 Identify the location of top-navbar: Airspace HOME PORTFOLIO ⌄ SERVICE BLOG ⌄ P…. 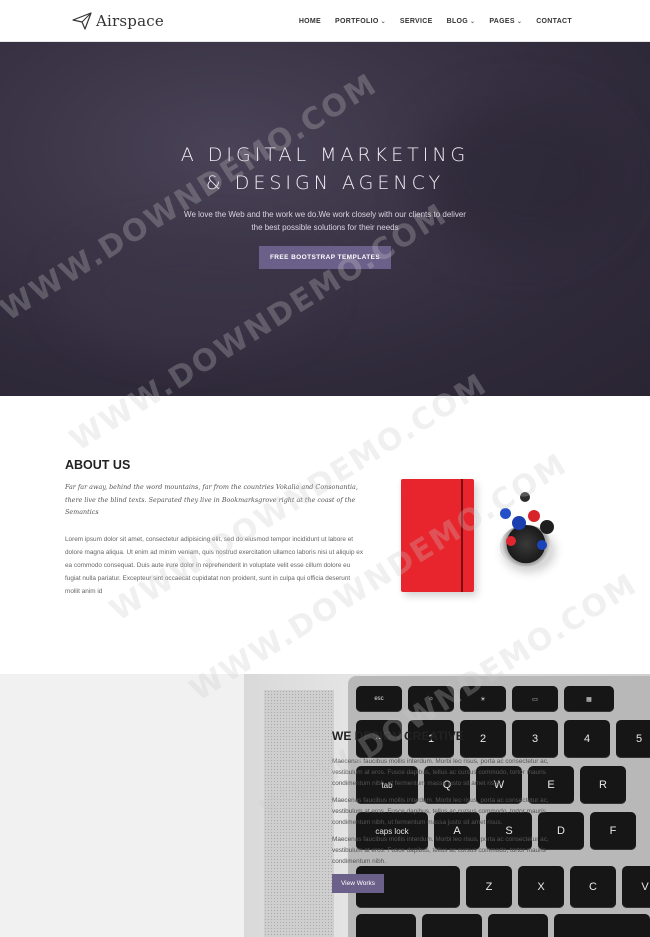
(325, 21).